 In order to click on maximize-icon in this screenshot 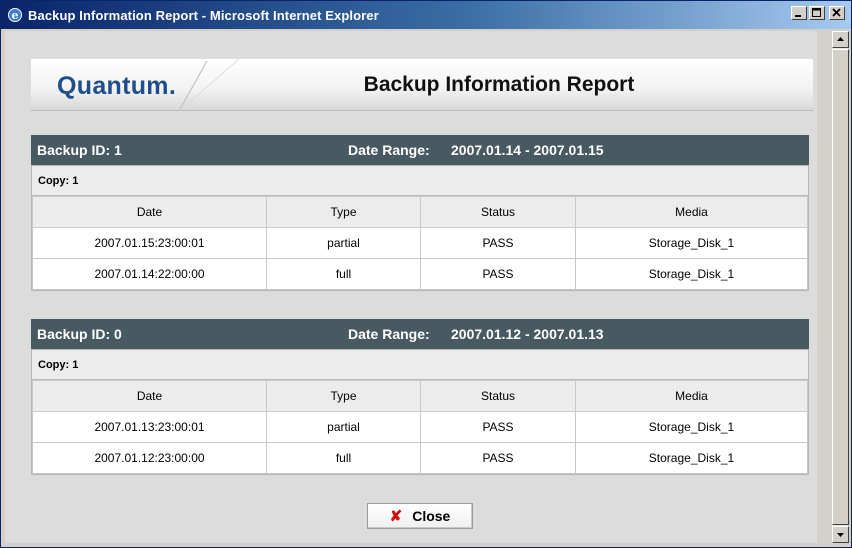, I will do `click(817, 13)`.